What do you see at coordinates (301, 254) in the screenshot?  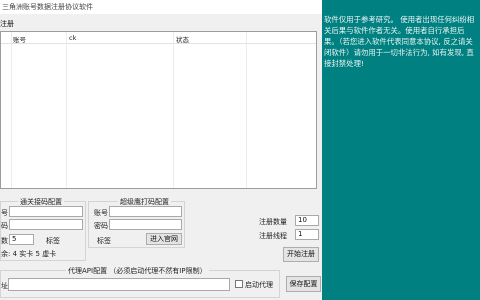 I see `start-register-button: 开始注册` at bounding box center [301, 254].